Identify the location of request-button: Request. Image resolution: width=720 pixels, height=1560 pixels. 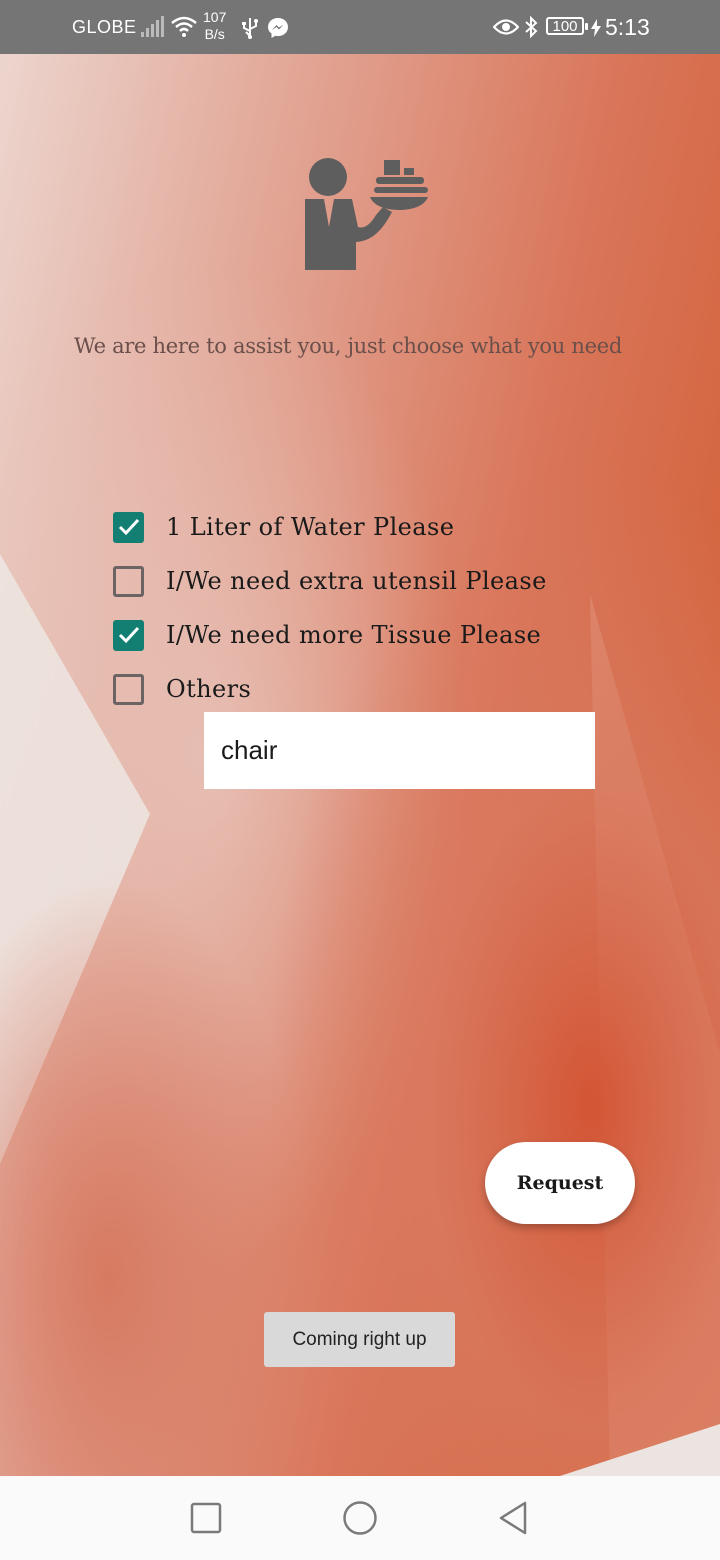
(560, 1183).